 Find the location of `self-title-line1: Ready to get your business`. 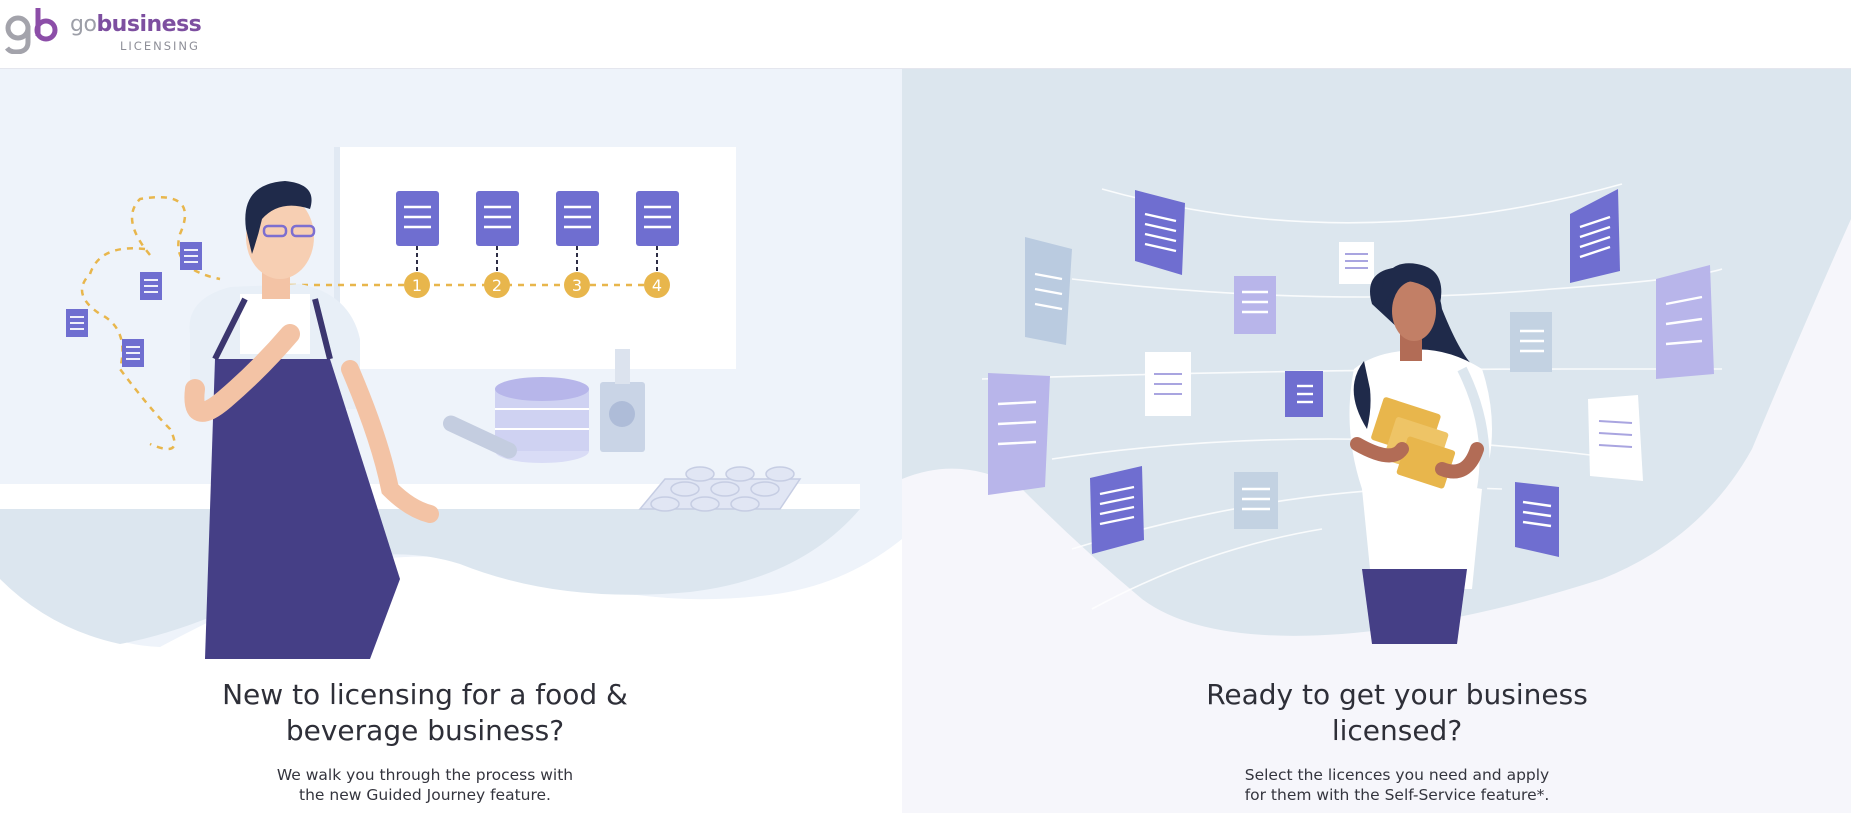

self-title-line1: Ready to get your business is located at coordinates (1397, 694).